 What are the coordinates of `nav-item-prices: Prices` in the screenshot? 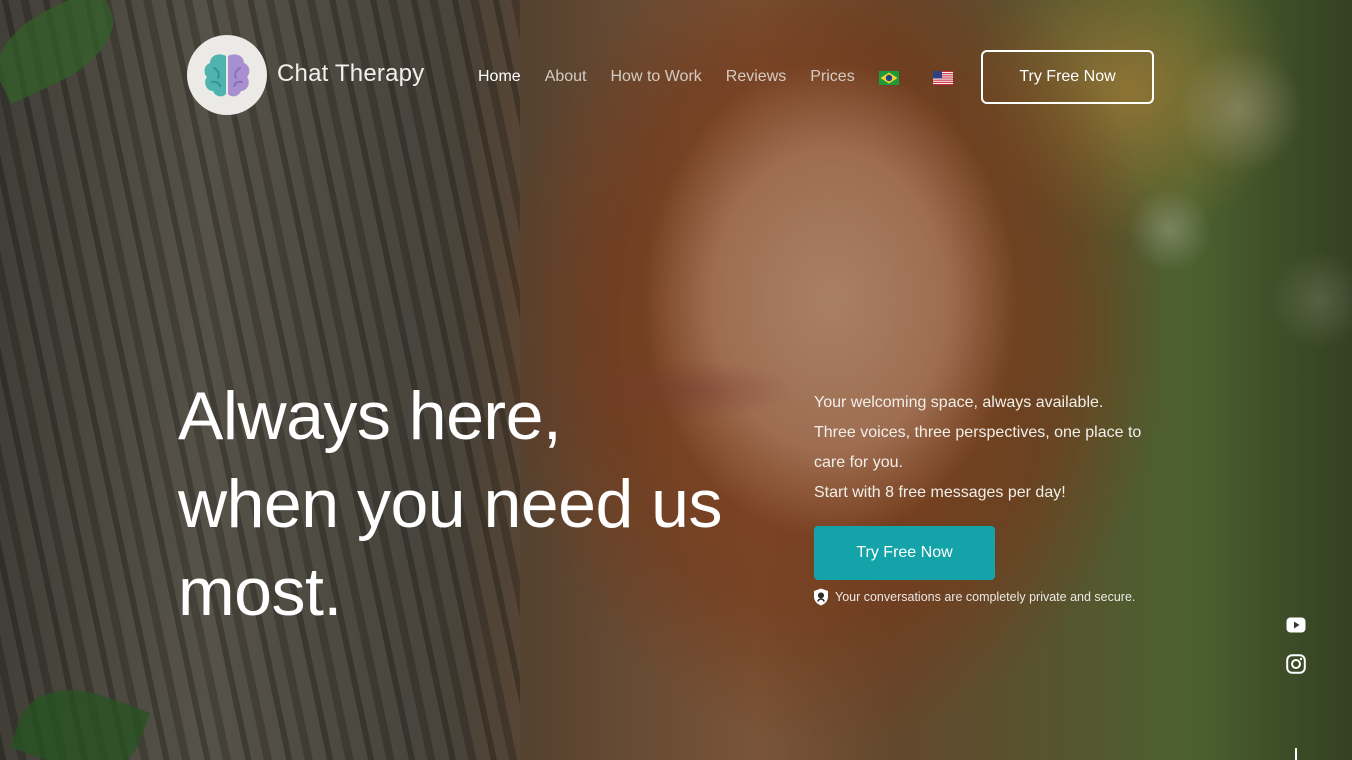 It's located at (832, 77).